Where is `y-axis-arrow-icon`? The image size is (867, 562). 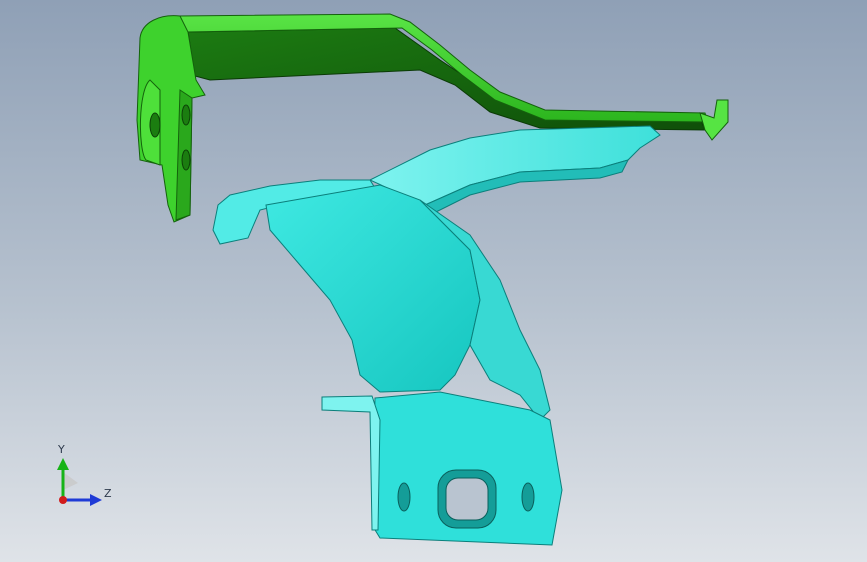 y-axis-arrow-icon is located at coordinates (63, 464).